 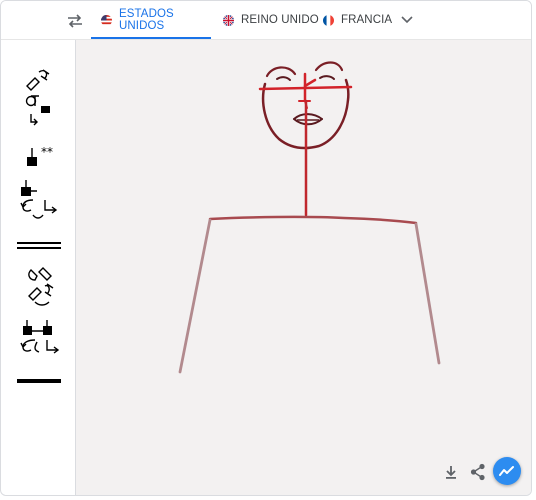 I want to click on uk-flag-icon, so click(x=228, y=20).